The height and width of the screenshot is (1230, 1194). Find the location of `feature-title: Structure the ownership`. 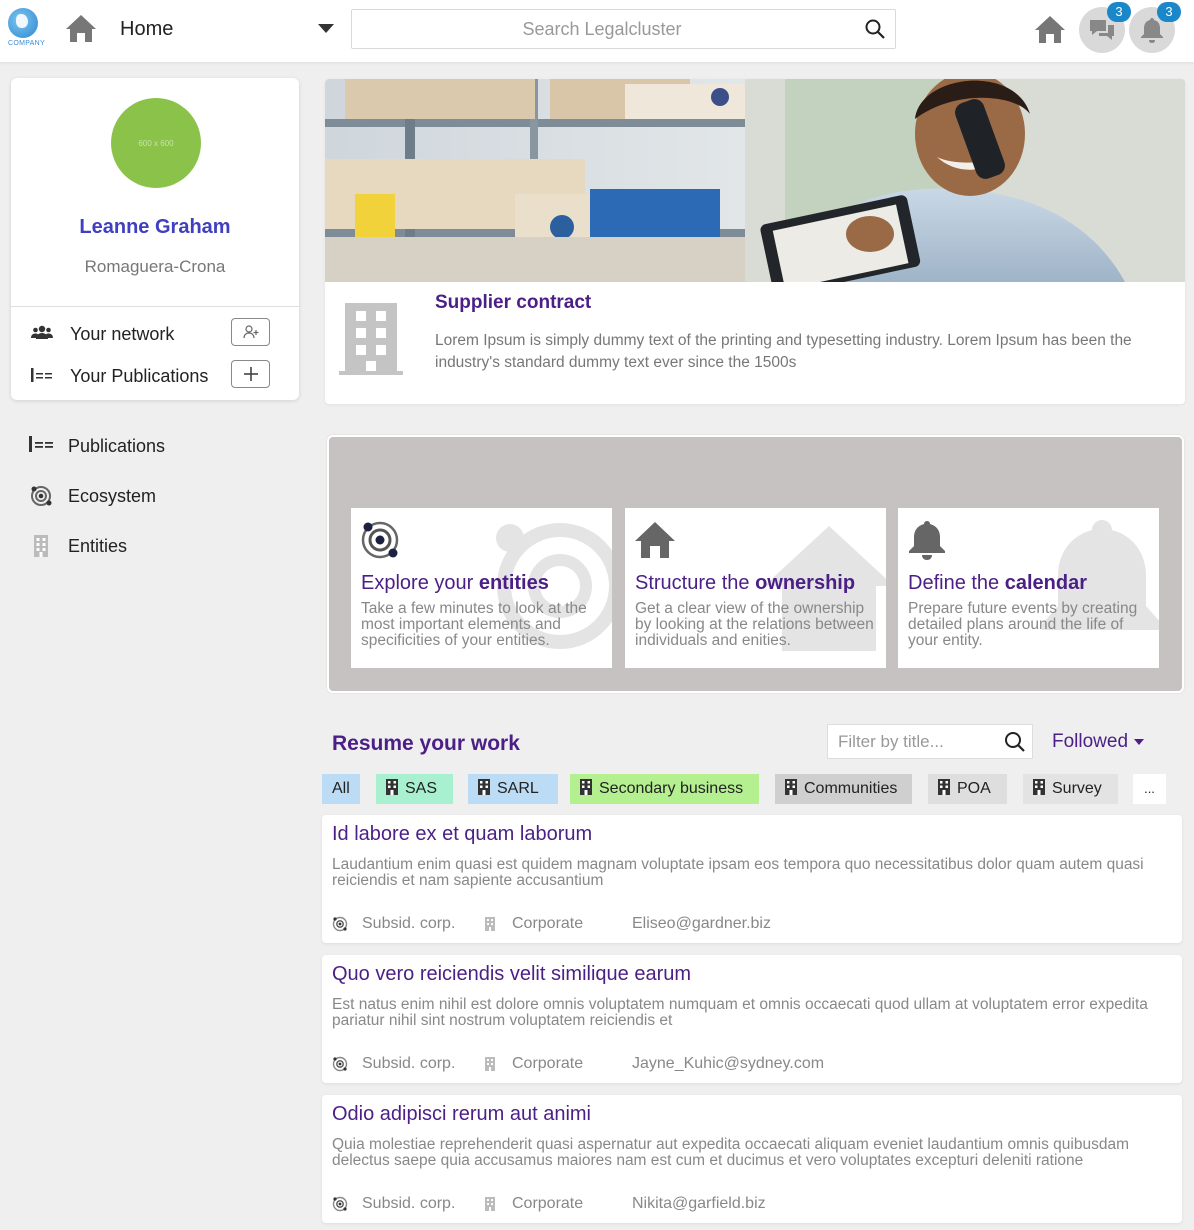

feature-title: Structure the ownership is located at coordinates (745, 583).